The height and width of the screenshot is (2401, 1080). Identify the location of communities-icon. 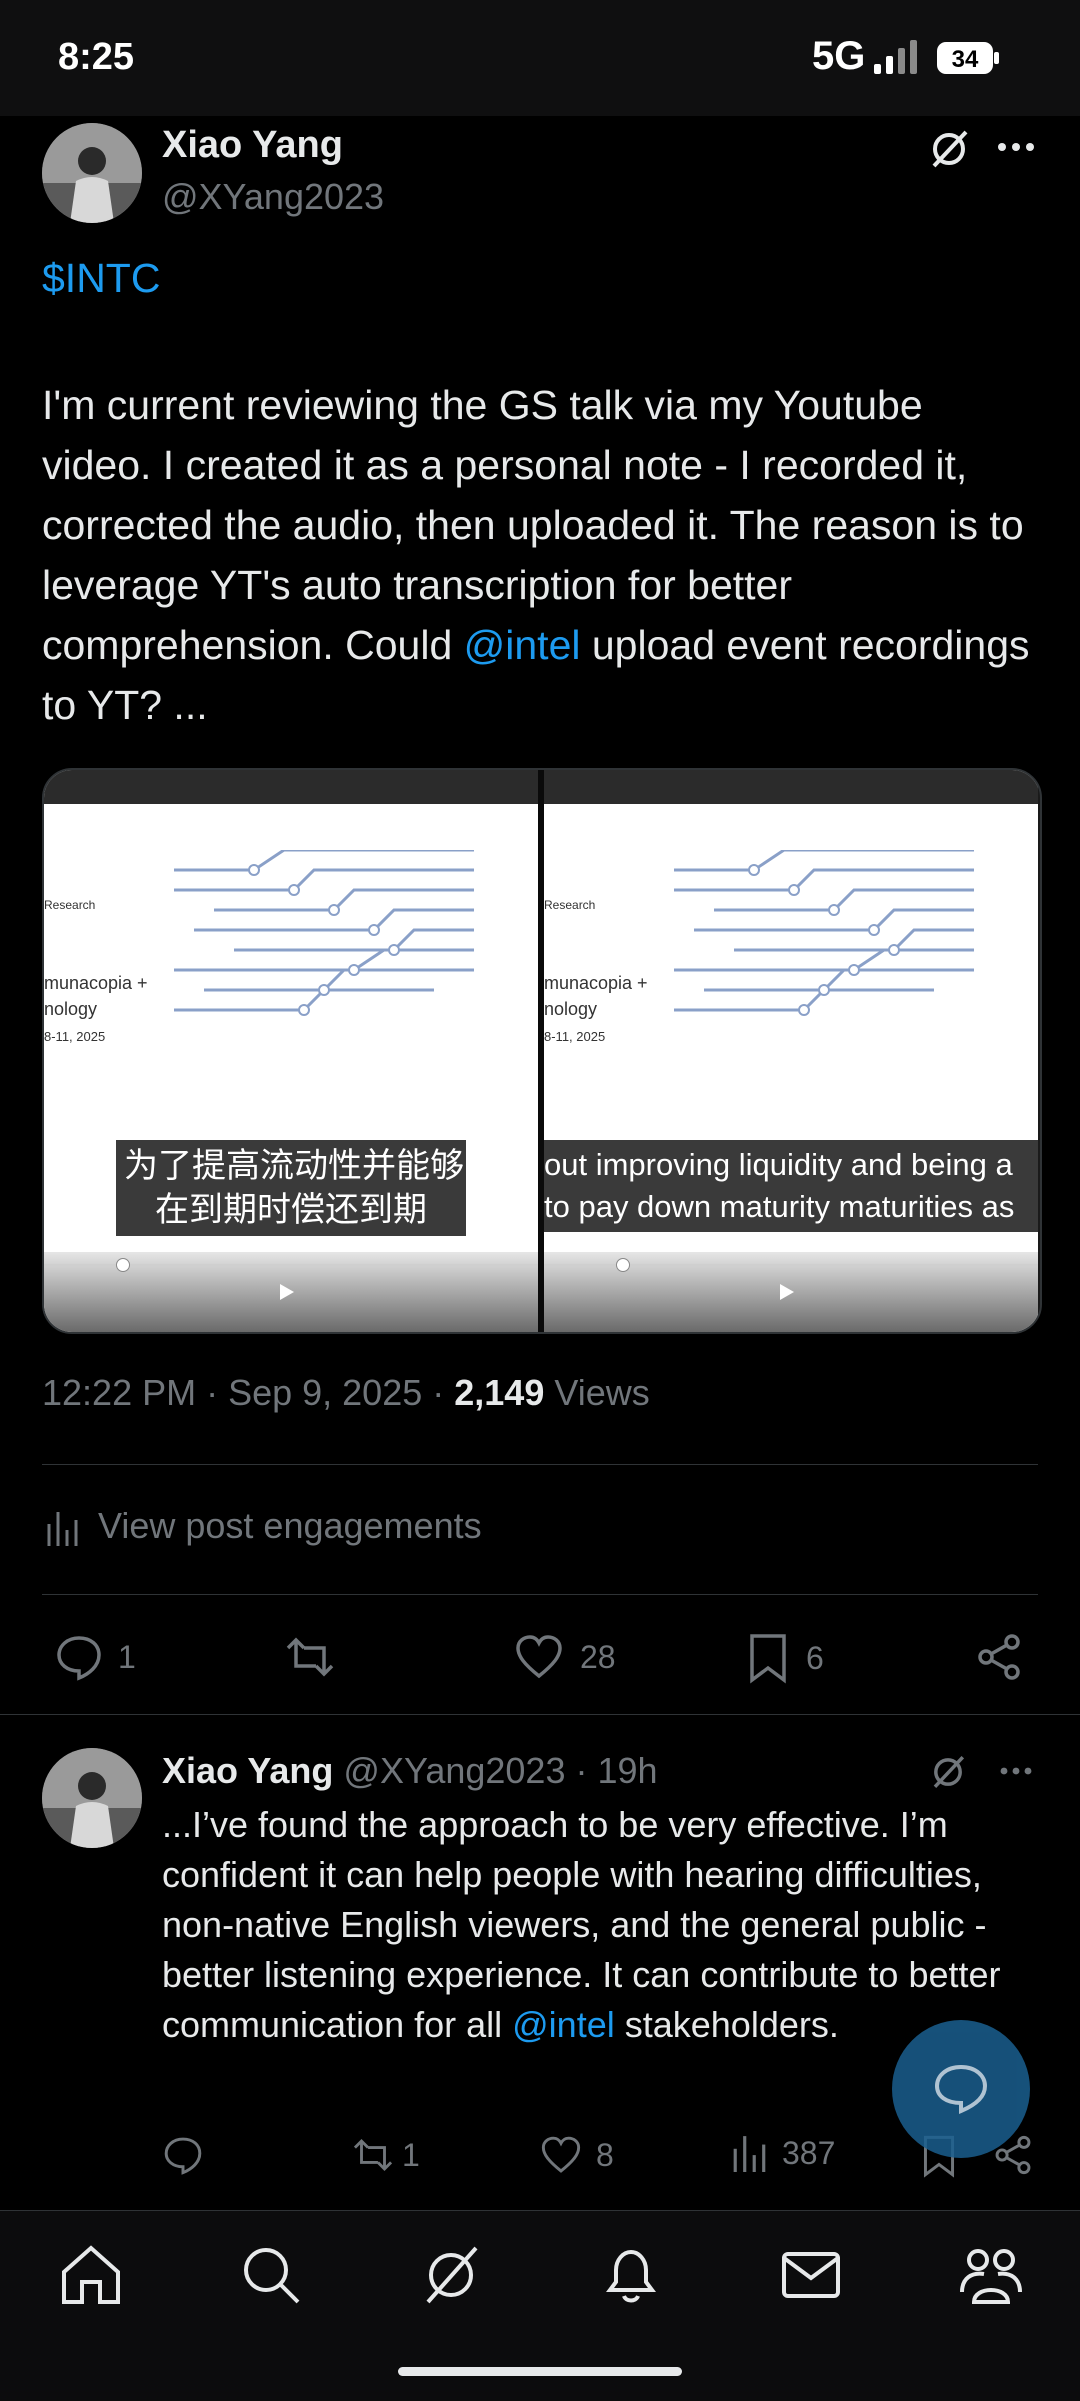
(991, 2275).